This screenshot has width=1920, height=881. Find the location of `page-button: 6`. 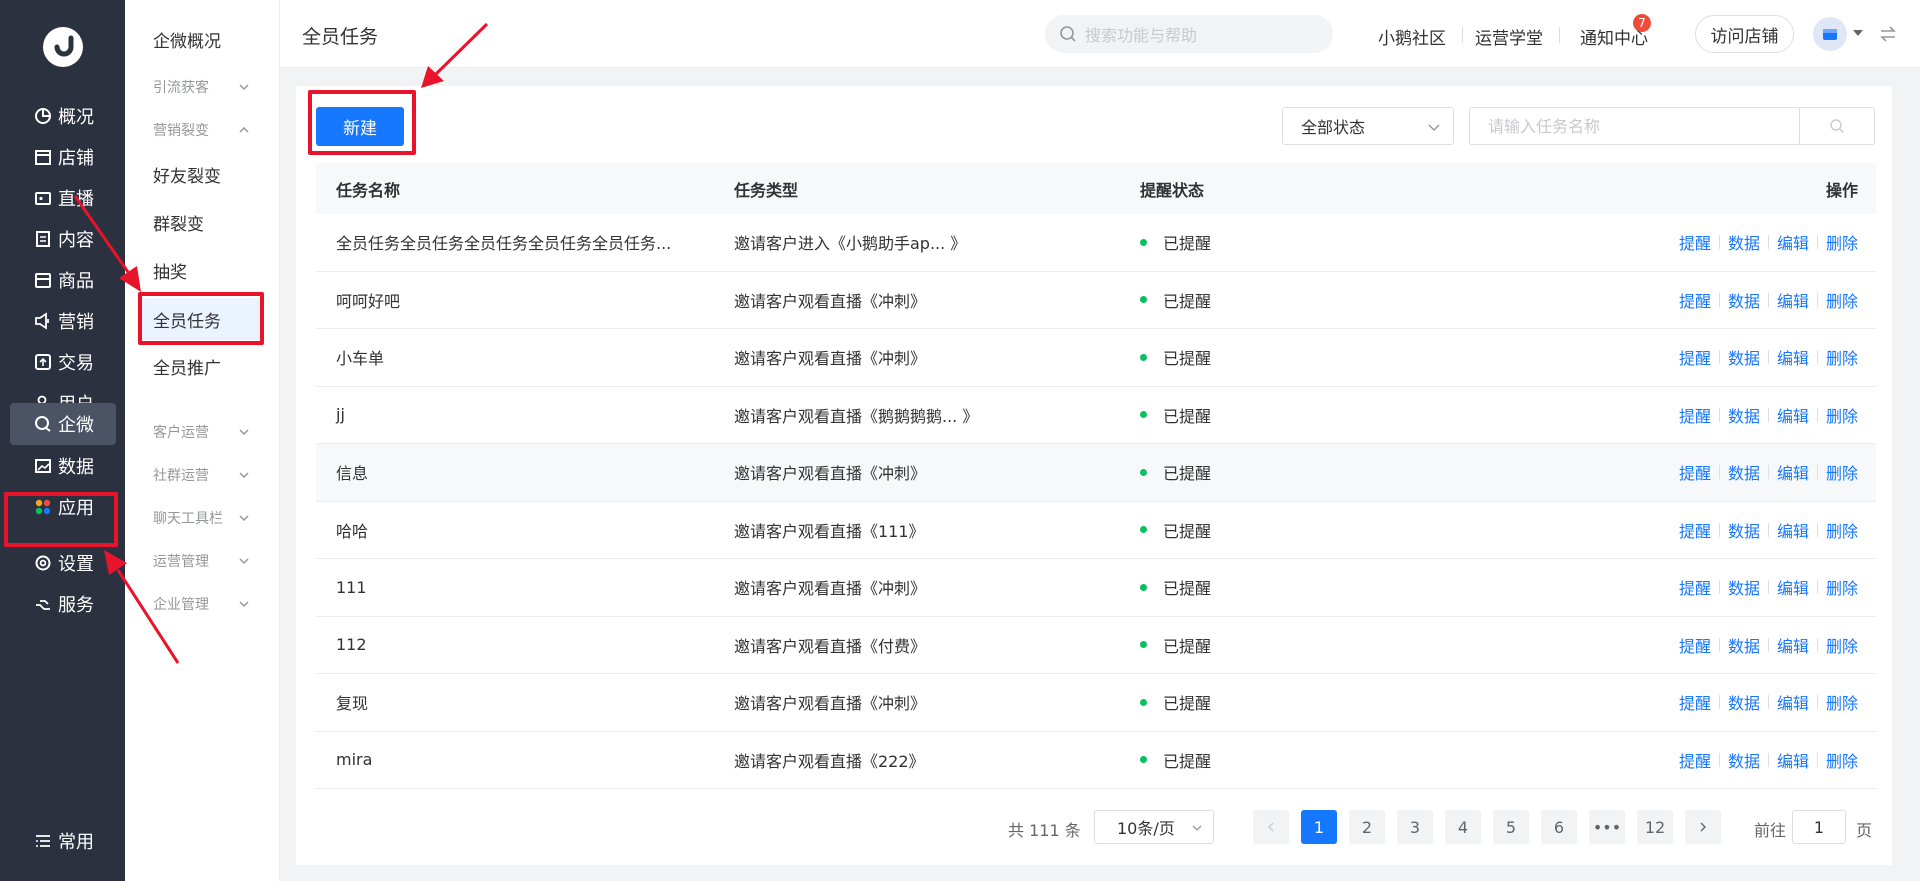

page-button: 6 is located at coordinates (1559, 827).